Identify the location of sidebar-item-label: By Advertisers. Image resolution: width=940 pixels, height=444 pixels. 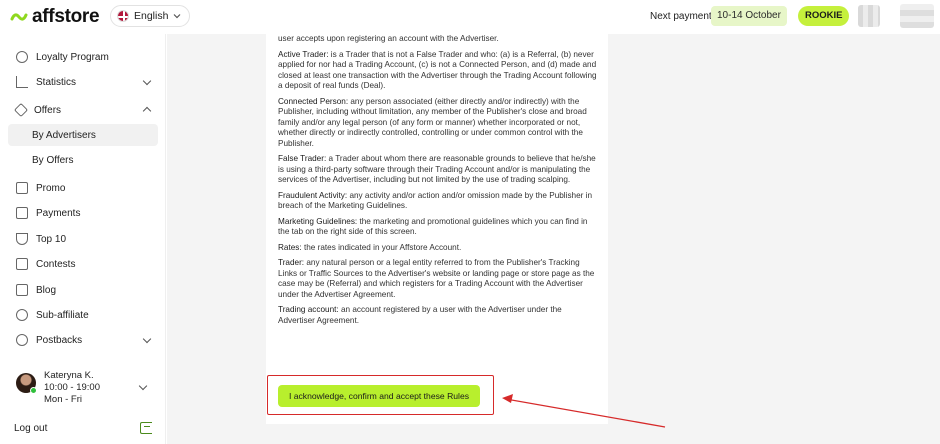
(64, 135).